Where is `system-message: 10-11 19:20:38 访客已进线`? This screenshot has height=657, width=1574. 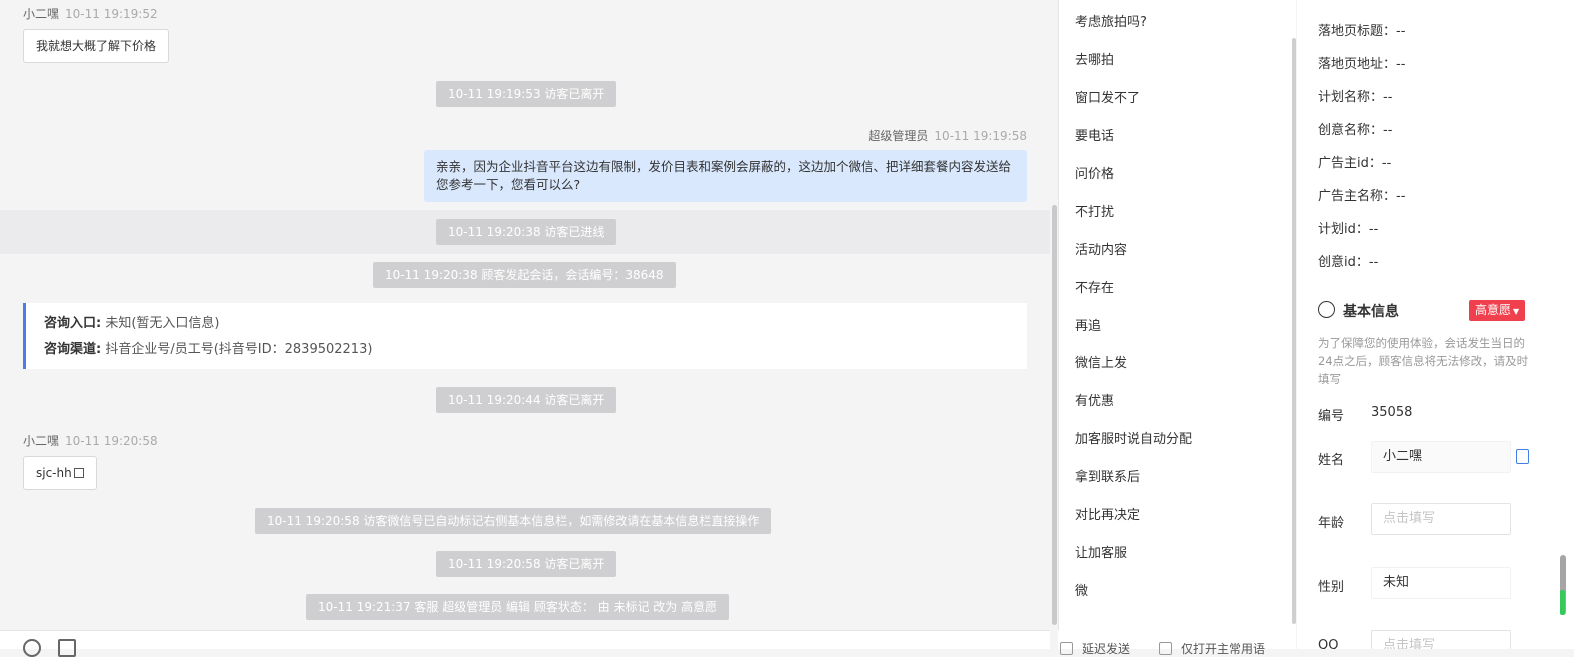 system-message: 10-11 19:20:38 访客已进线 is located at coordinates (526, 232).